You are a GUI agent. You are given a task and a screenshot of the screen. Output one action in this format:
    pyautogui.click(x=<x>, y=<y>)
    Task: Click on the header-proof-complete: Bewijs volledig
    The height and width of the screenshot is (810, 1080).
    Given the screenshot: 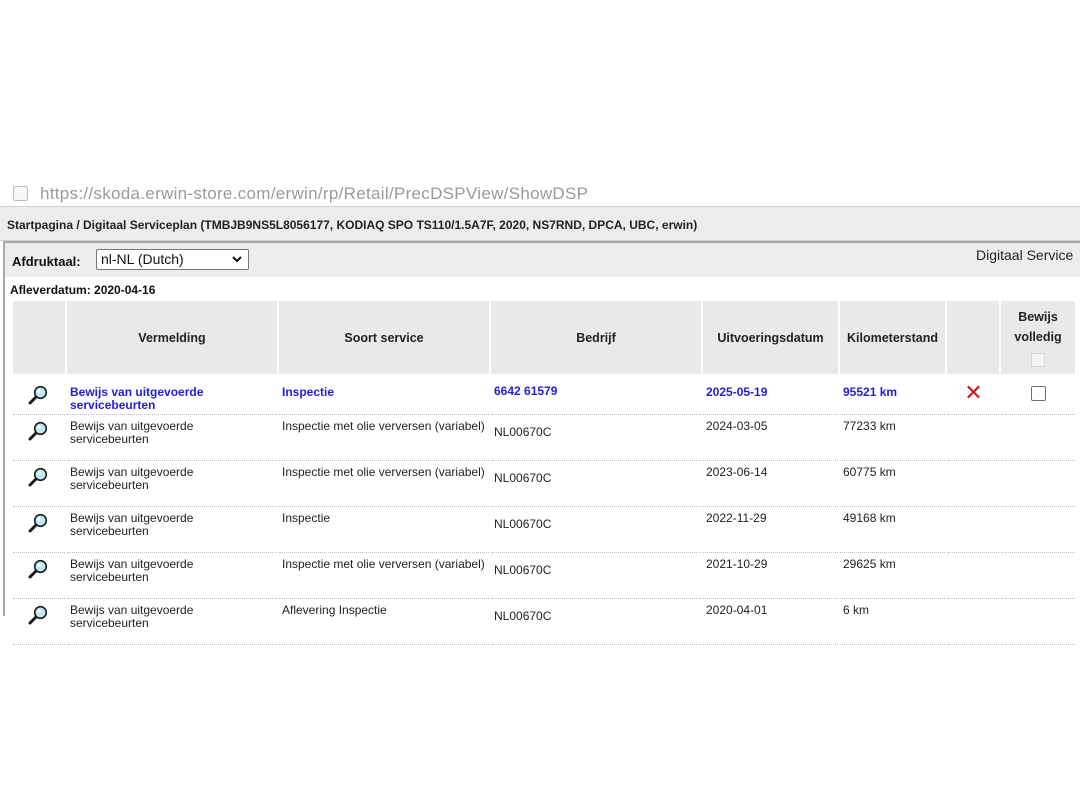 What is the action you would take?
    pyautogui.click(x=1038, y=337)
    